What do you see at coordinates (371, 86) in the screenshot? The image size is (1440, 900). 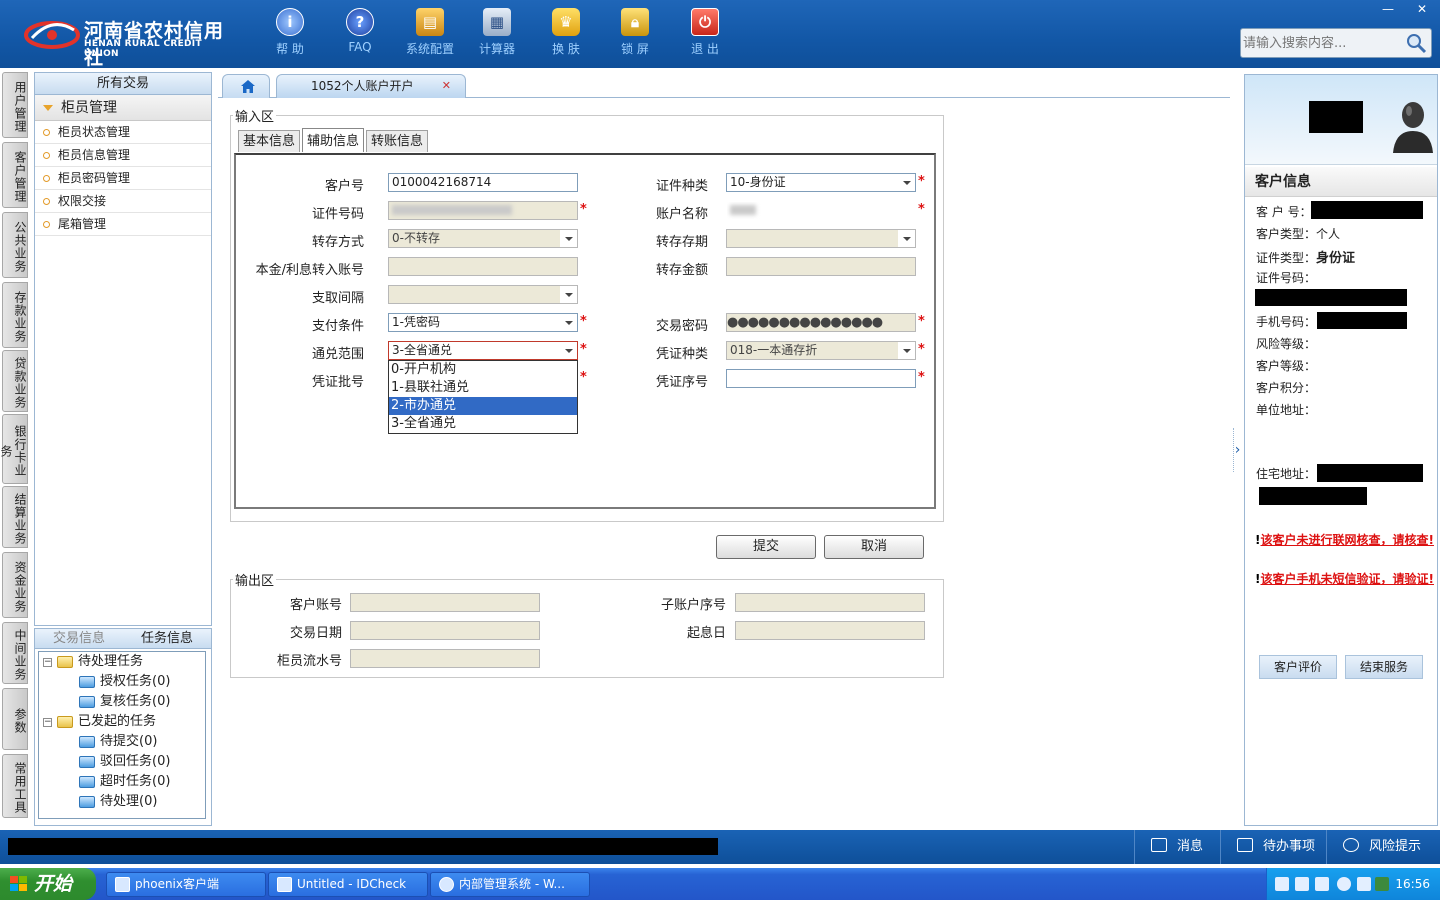 I see `tab-personal-account-opening: 1052个人账户开户 ✕` at bounding box center [371, 86].